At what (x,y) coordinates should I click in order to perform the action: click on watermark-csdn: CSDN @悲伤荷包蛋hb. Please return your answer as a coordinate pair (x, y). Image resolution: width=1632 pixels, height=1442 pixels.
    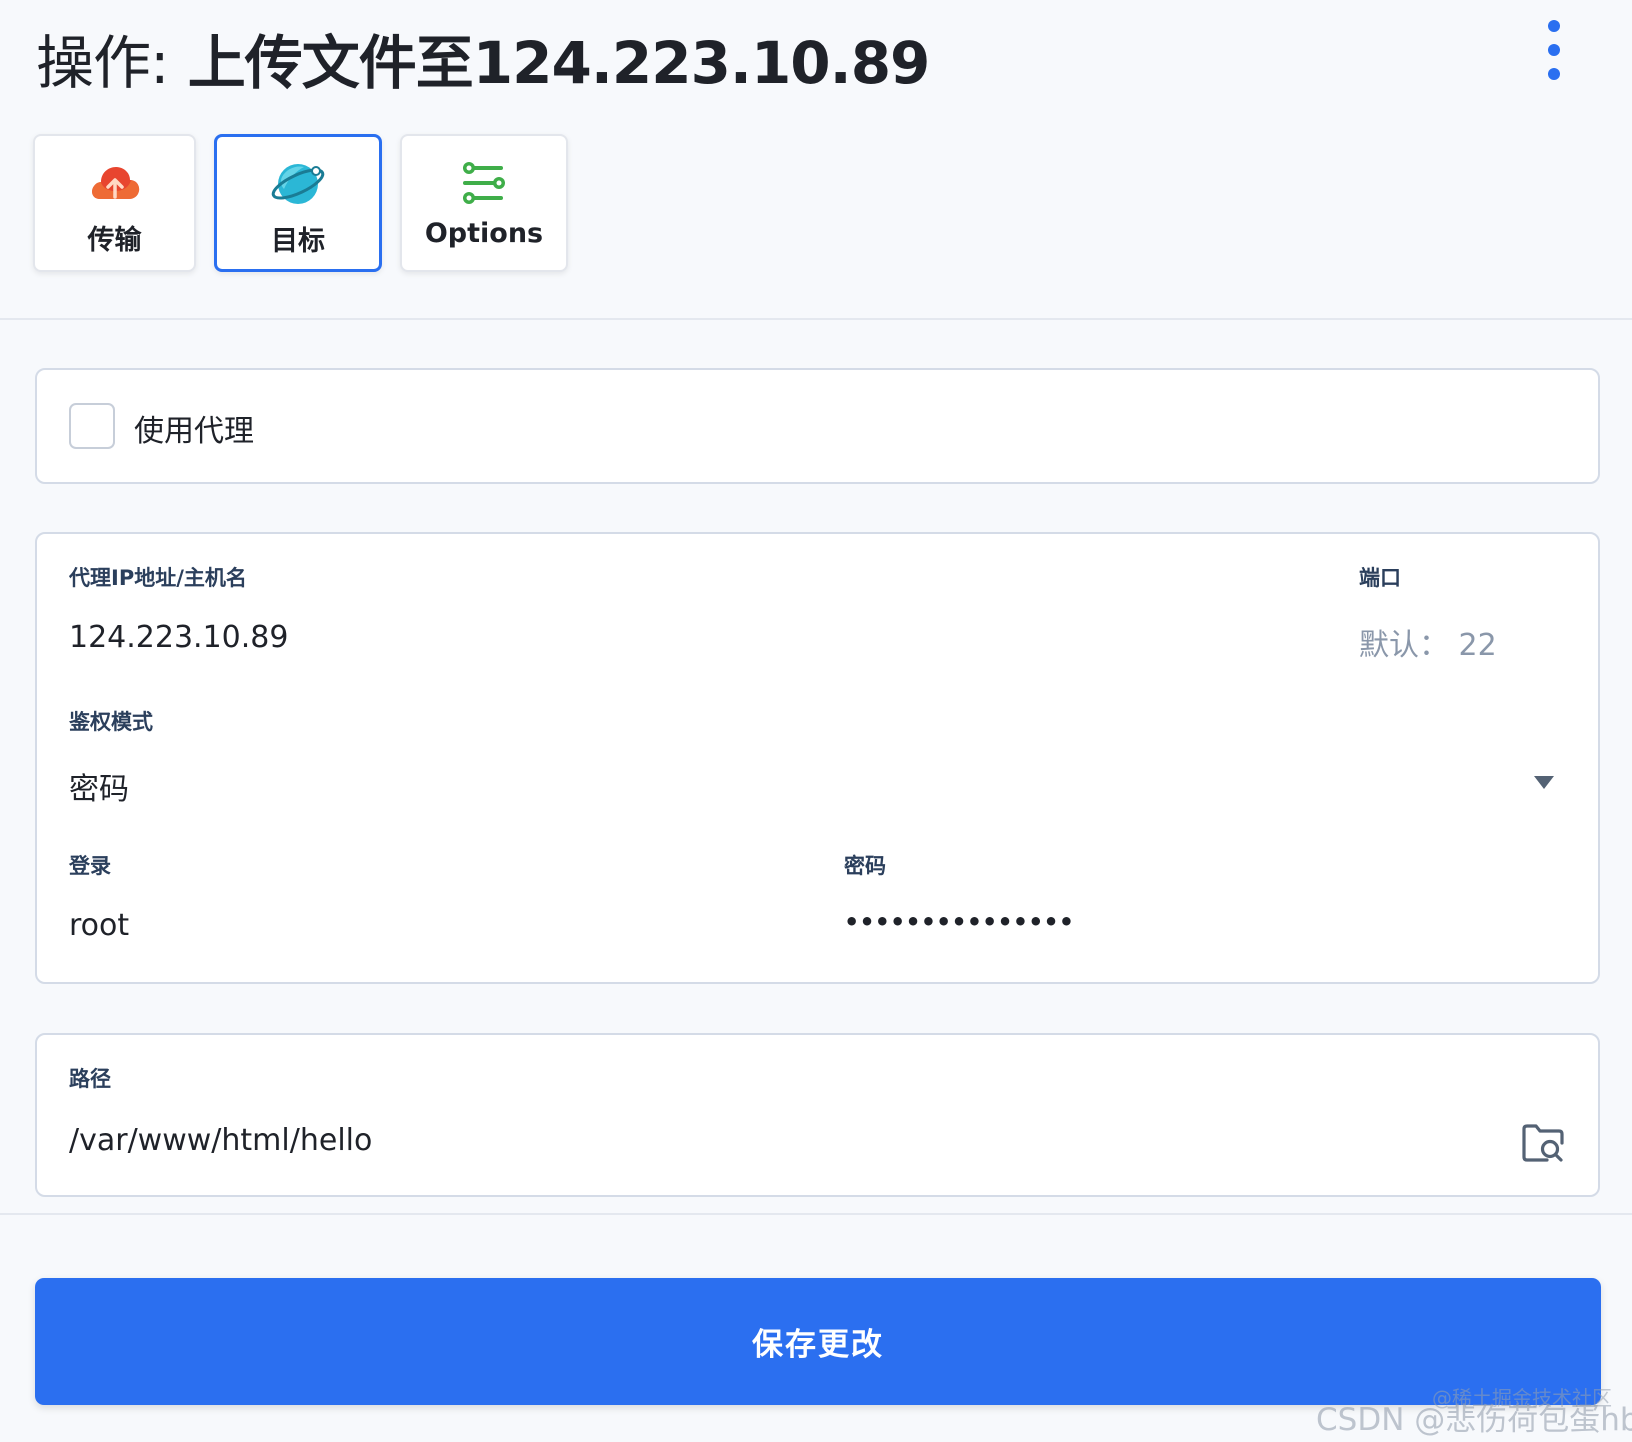
    Looking at the image, I should click on (1474, 1420).